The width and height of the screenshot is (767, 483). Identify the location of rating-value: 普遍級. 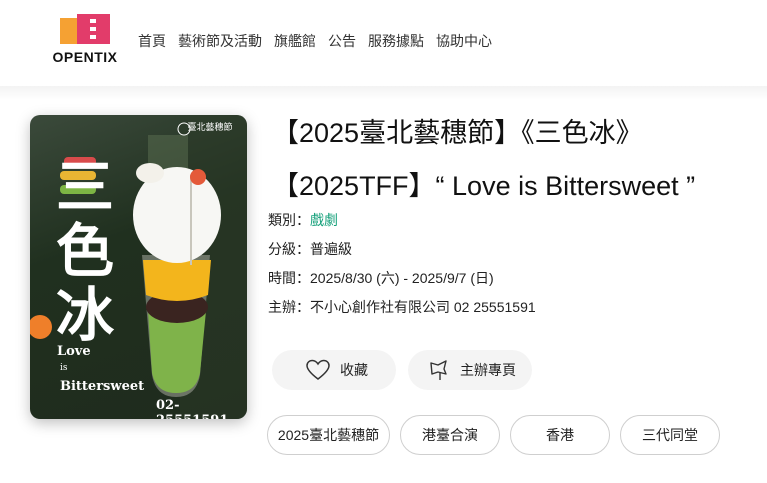
(331, 249).